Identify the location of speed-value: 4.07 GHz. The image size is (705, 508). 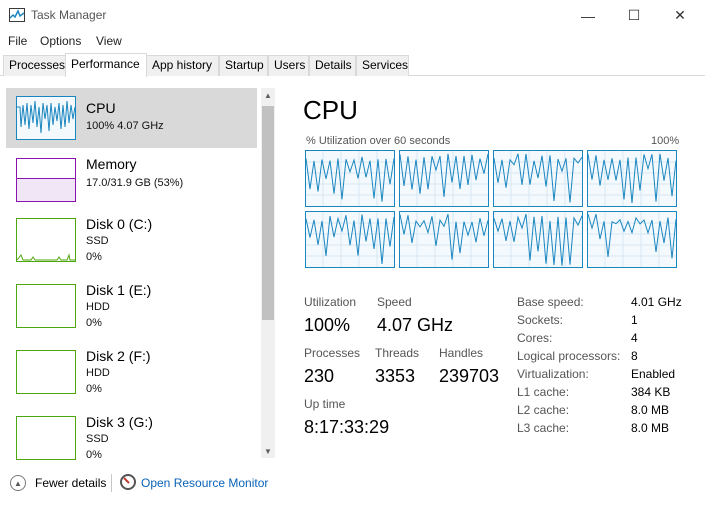
(415, 325).